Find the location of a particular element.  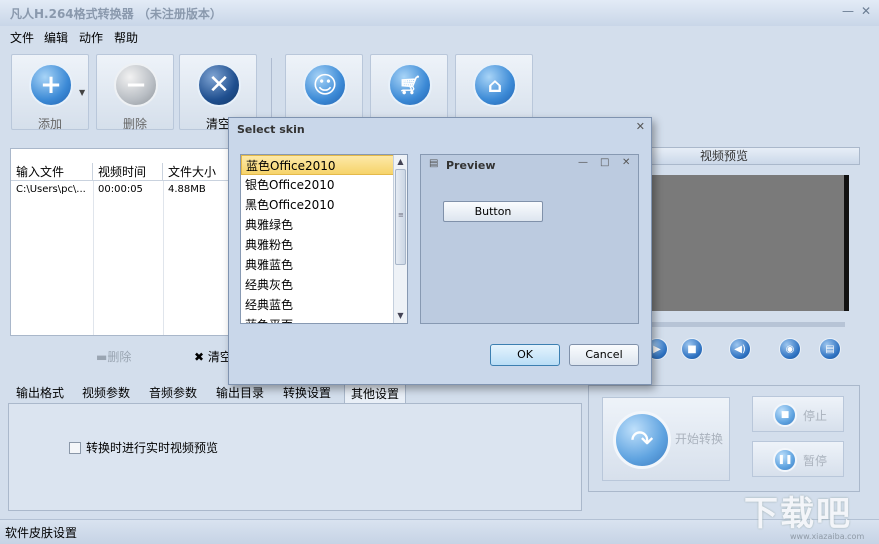

list-item: 典雅蓝色 is located at coordinates (318, 265).